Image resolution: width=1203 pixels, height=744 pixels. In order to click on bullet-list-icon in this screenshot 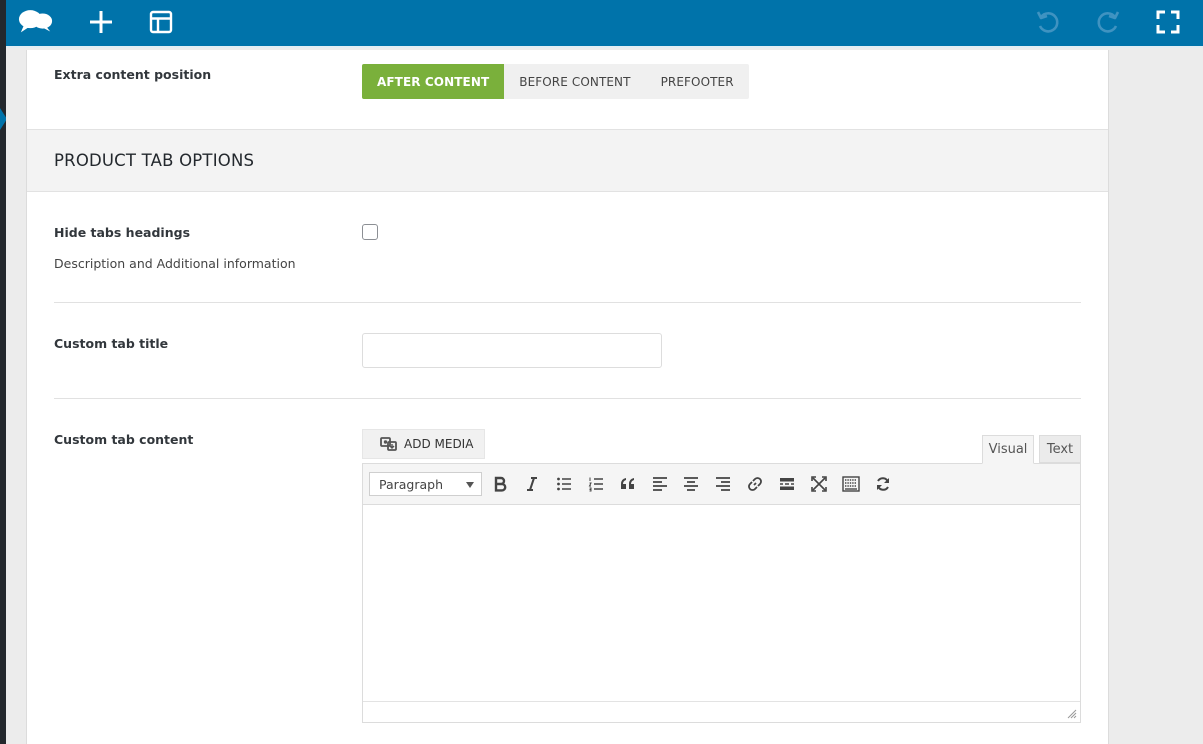, I will do `click(564, 484)`.